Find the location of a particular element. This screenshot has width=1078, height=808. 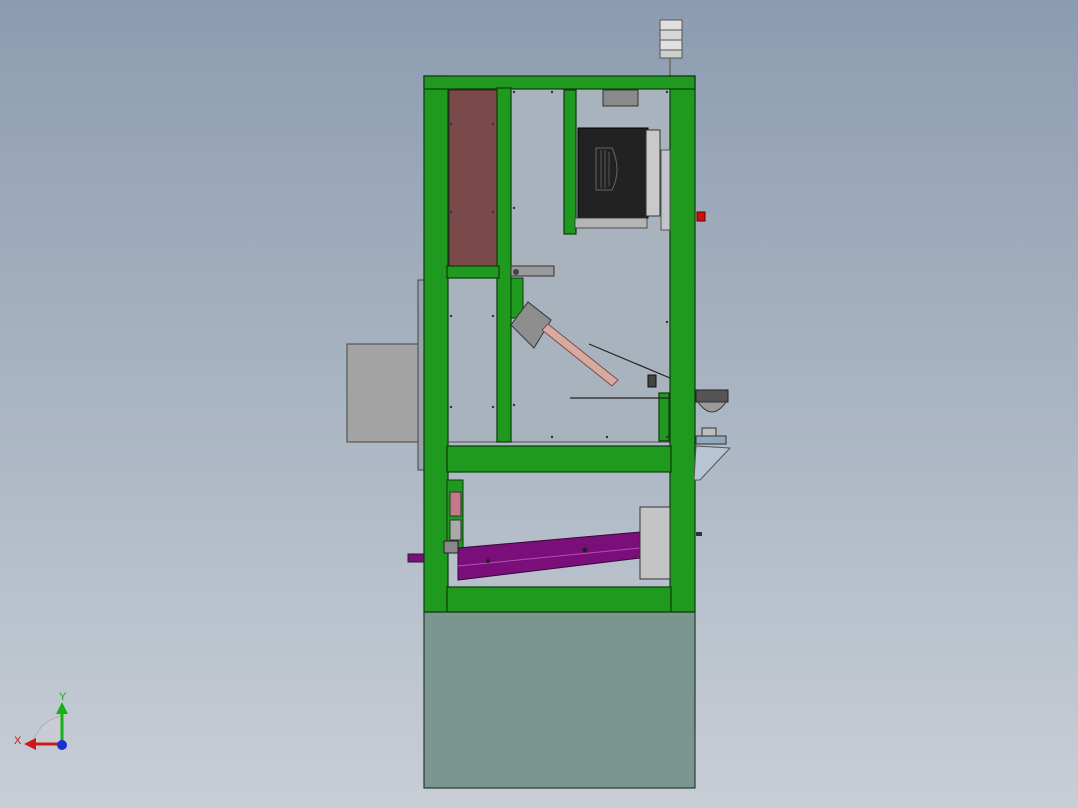

side-box-left is located at coordinates (386, 375).